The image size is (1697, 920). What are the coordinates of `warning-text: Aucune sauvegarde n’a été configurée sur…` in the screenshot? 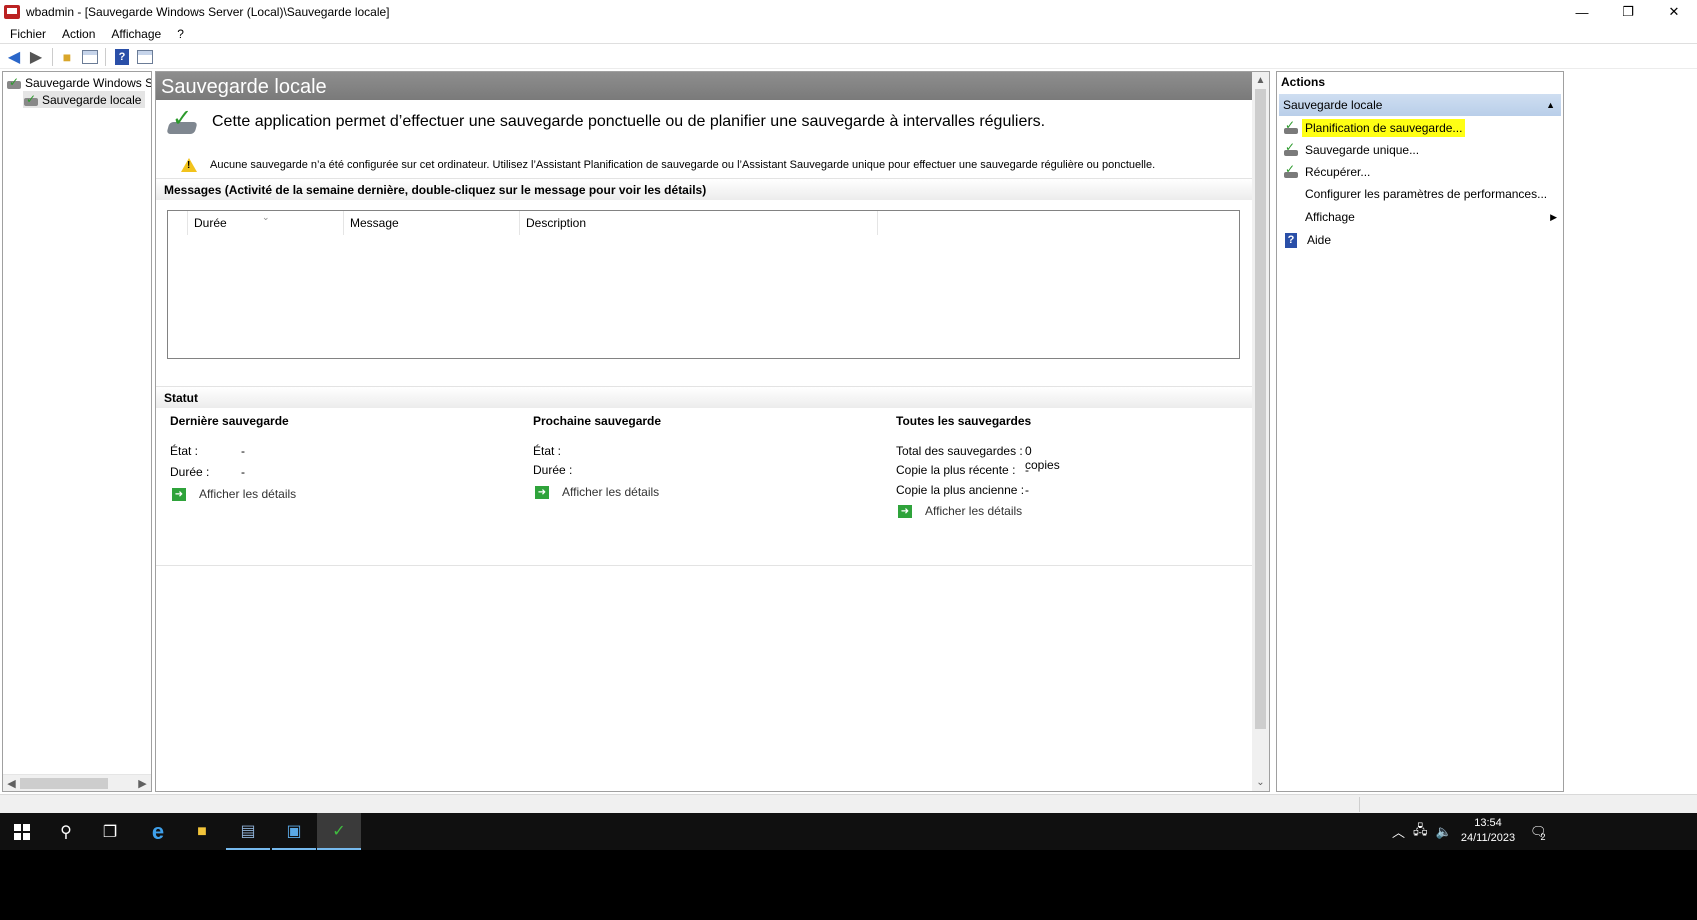 It's located at (683, 165).